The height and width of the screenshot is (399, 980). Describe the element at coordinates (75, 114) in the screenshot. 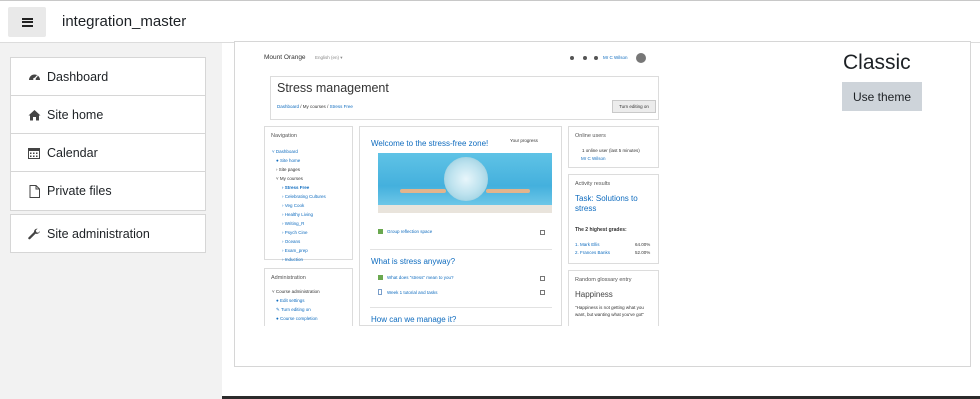

I see `sidebar-item-label: Site home` at that location.